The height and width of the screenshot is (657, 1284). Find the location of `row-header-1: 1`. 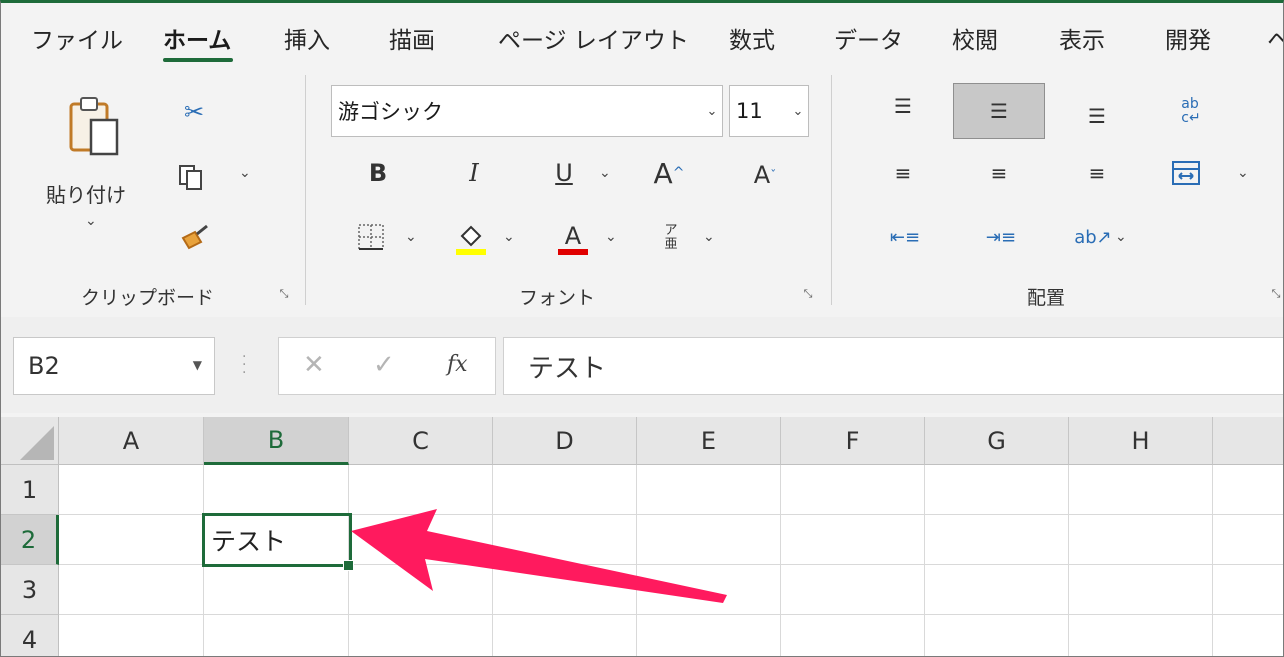

row-header-1: 1 is located at coordinates (30, 490).